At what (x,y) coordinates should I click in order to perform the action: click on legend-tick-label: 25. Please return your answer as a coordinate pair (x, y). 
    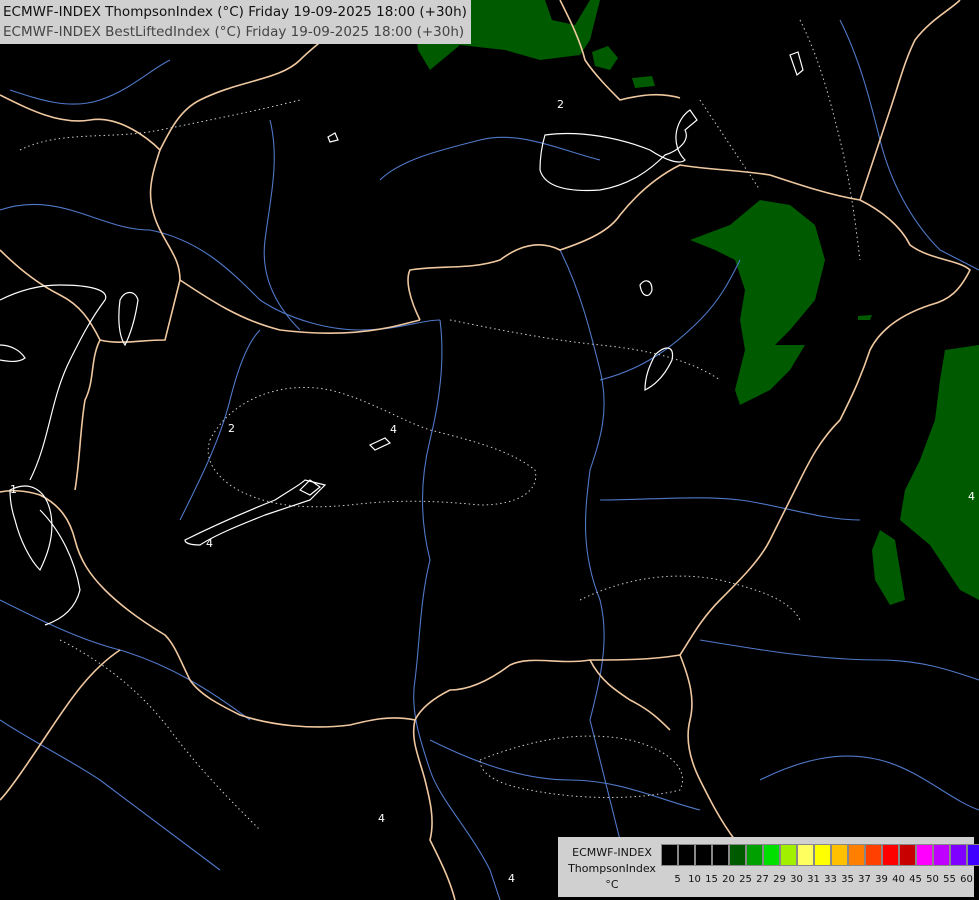
    Looking at the image, I should click on (745, 879).